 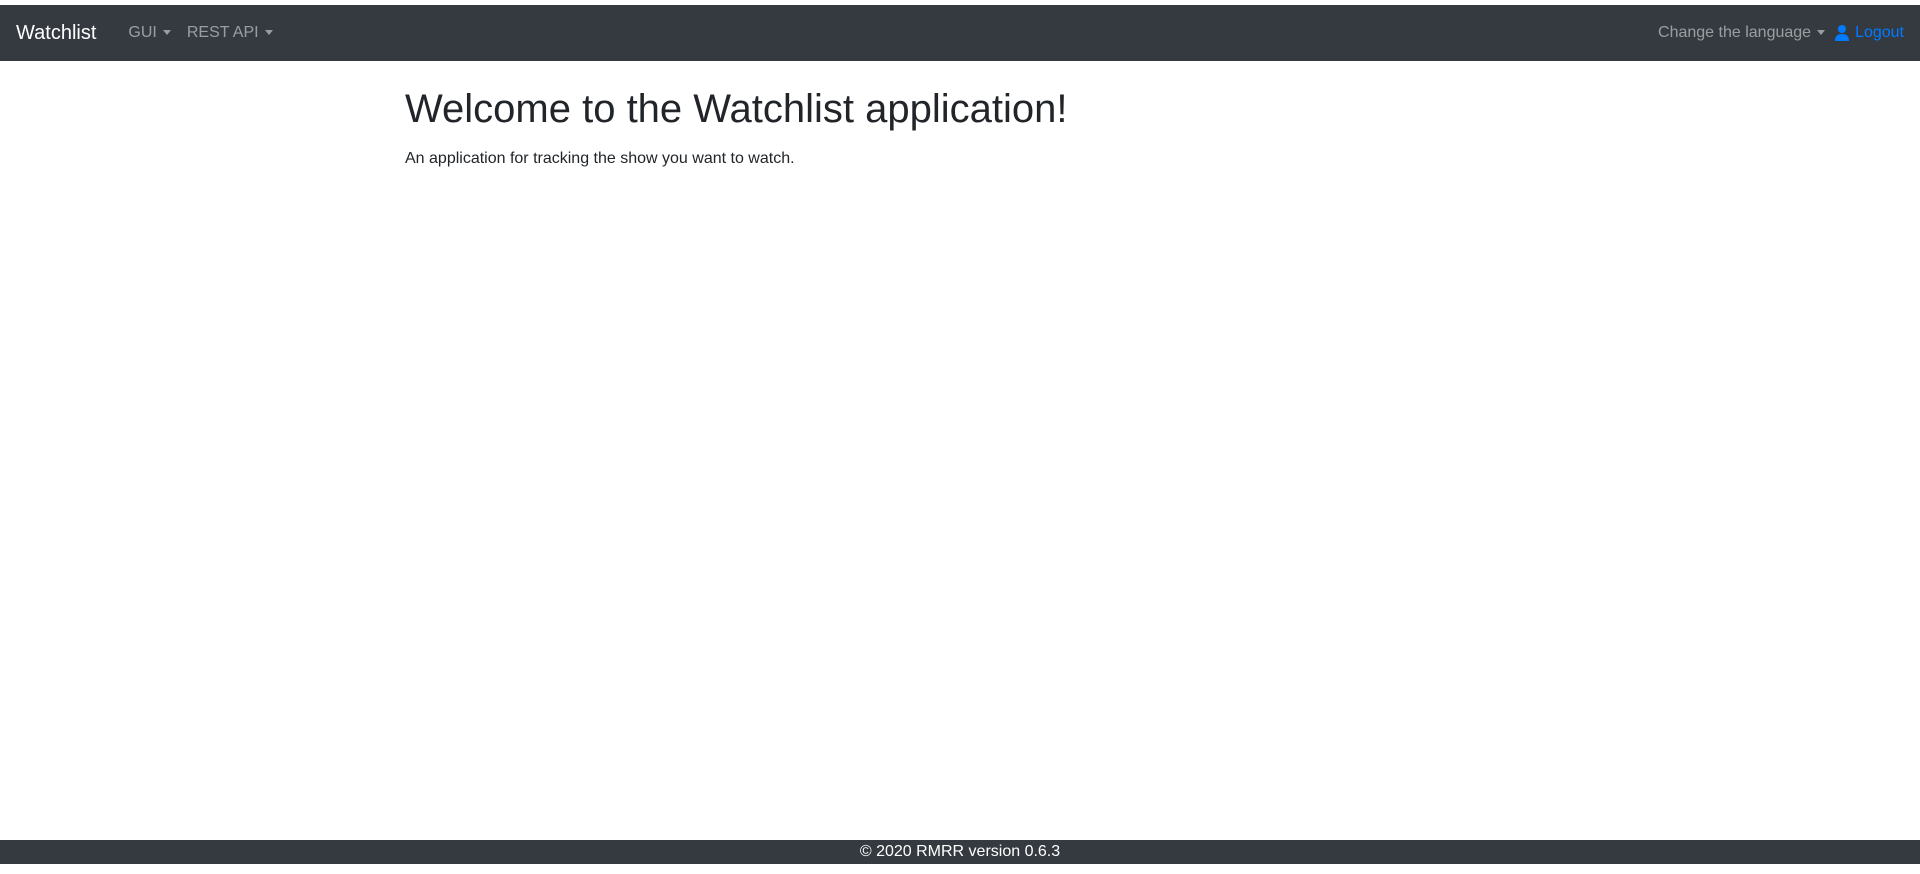 What do you see at coordinates (1735, 32) in the screenshot?
I see `language-label: Change the language` at bounding box center [1735, 32].